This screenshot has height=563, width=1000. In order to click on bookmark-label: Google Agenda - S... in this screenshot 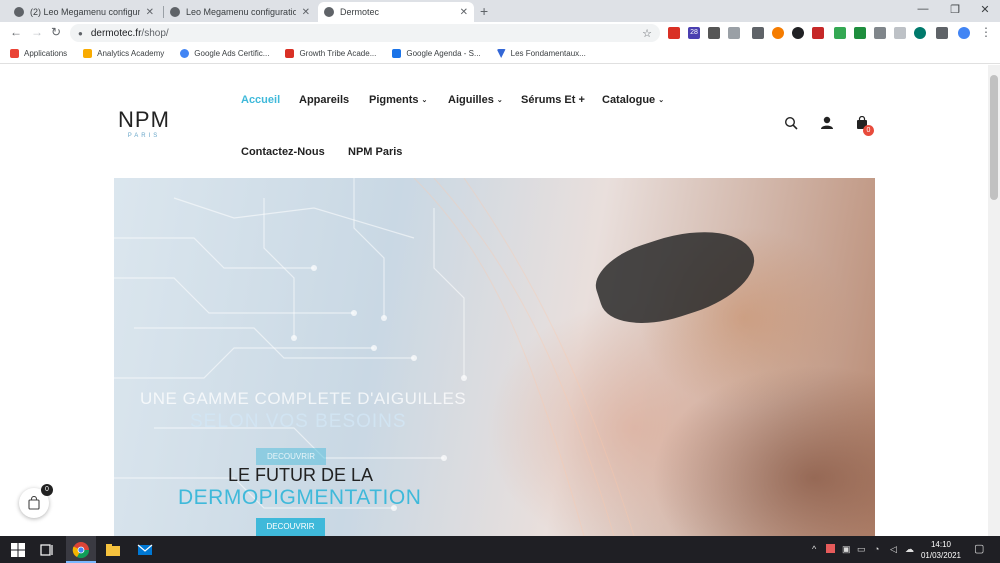, I will do `click(443, 53)`.